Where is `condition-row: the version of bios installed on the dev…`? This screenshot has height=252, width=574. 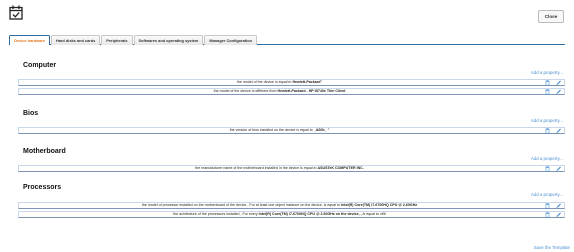
condition-row: the version of bios installed on the dev… is located at coordinates (291, 130).